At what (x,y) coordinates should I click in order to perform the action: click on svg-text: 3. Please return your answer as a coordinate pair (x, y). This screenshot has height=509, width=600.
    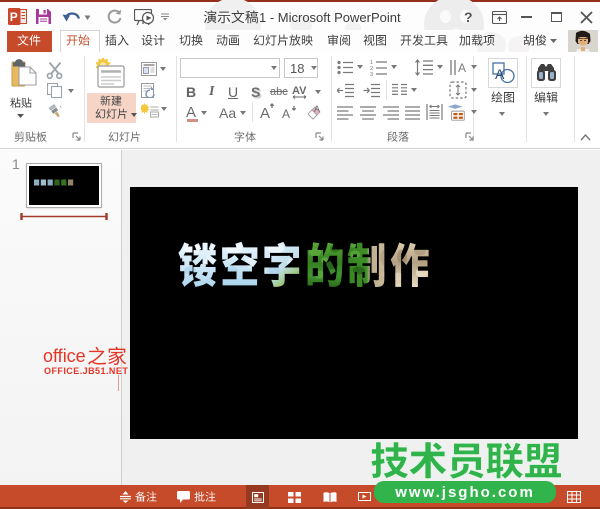
    Looking at the image, I should click on (371, 74).